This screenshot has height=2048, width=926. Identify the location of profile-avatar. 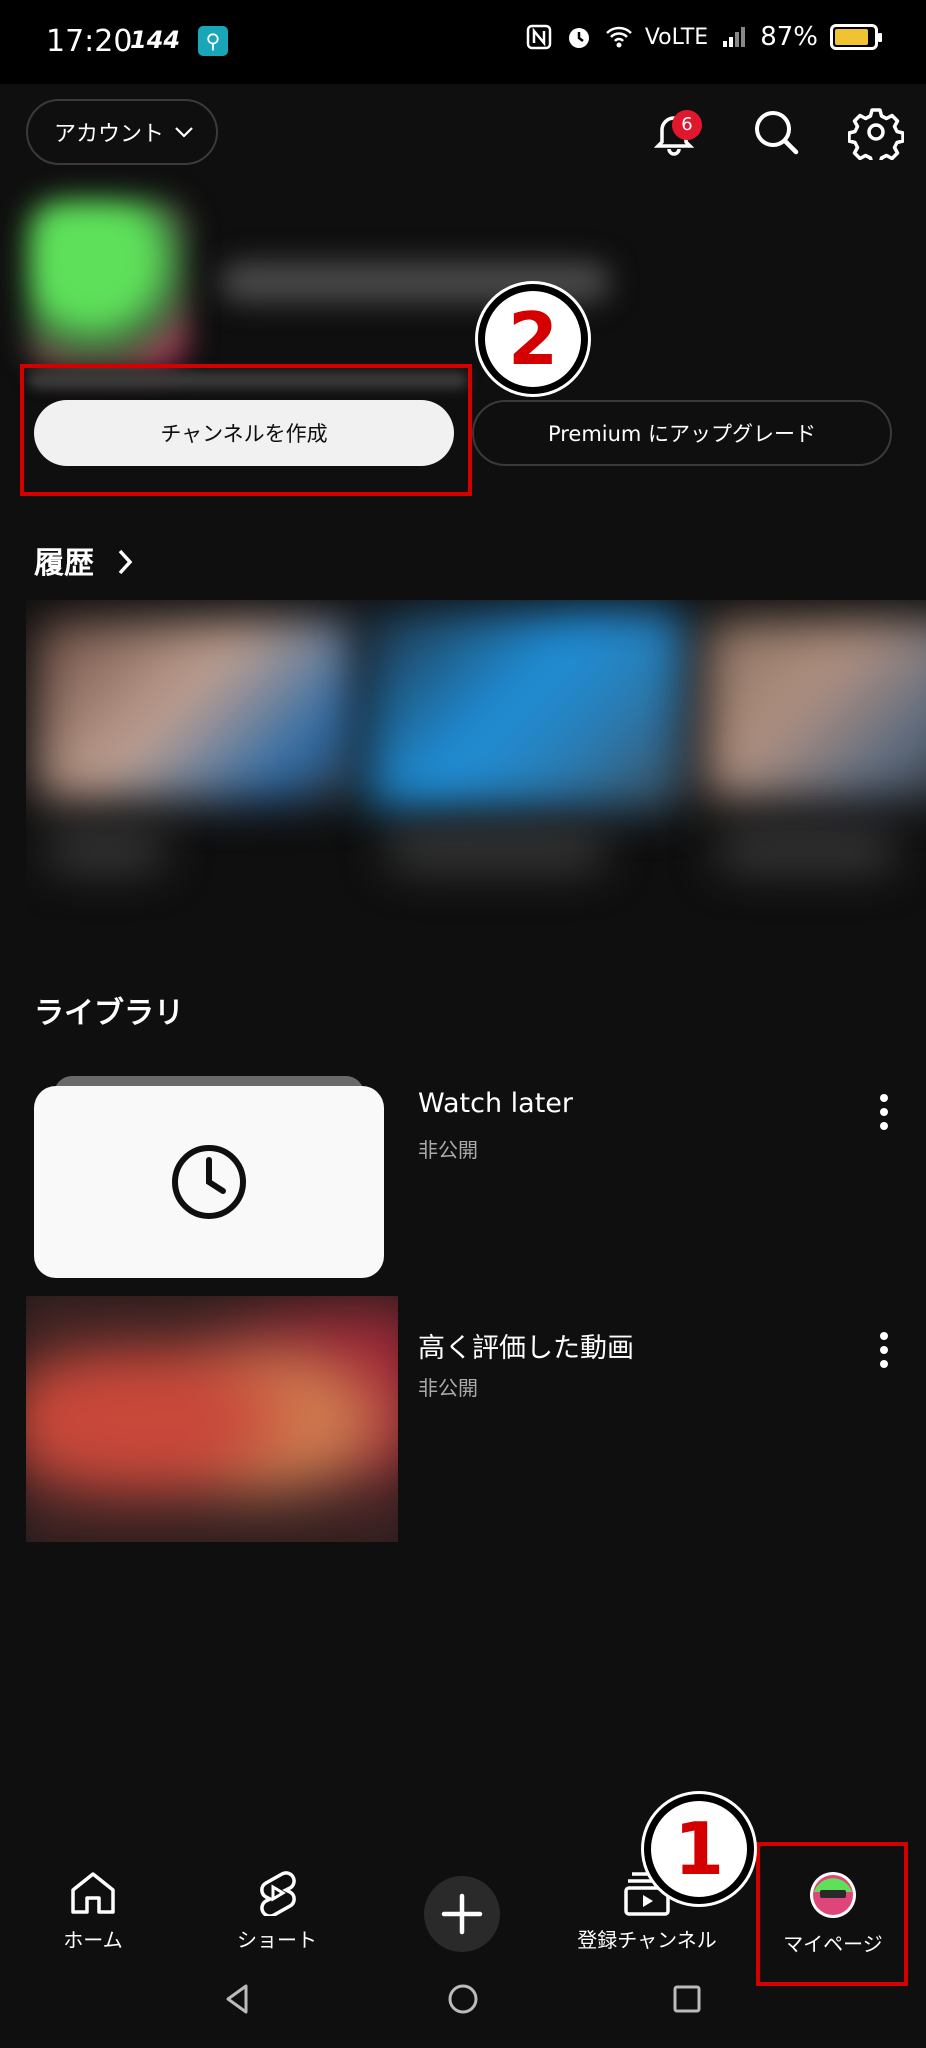
(108, 285).